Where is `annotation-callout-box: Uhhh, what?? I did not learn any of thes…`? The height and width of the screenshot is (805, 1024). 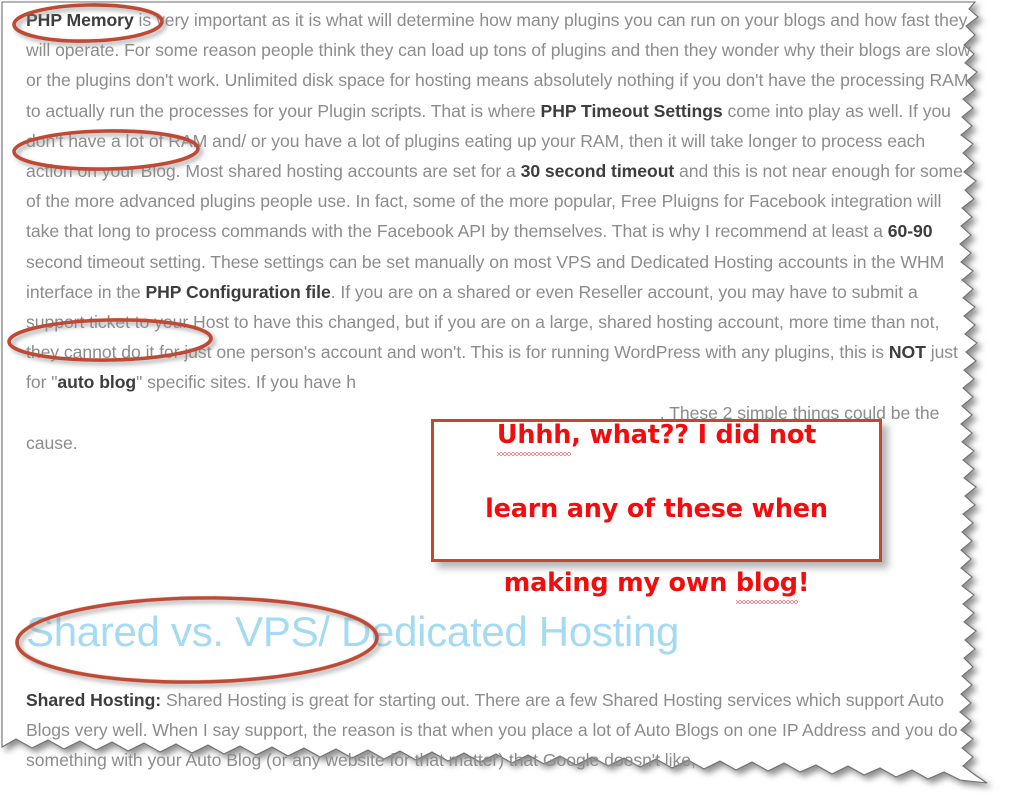
annotation-callout-box: Uhhh, what?? I did not learn any of thes… is located at coordinates (656, 511).